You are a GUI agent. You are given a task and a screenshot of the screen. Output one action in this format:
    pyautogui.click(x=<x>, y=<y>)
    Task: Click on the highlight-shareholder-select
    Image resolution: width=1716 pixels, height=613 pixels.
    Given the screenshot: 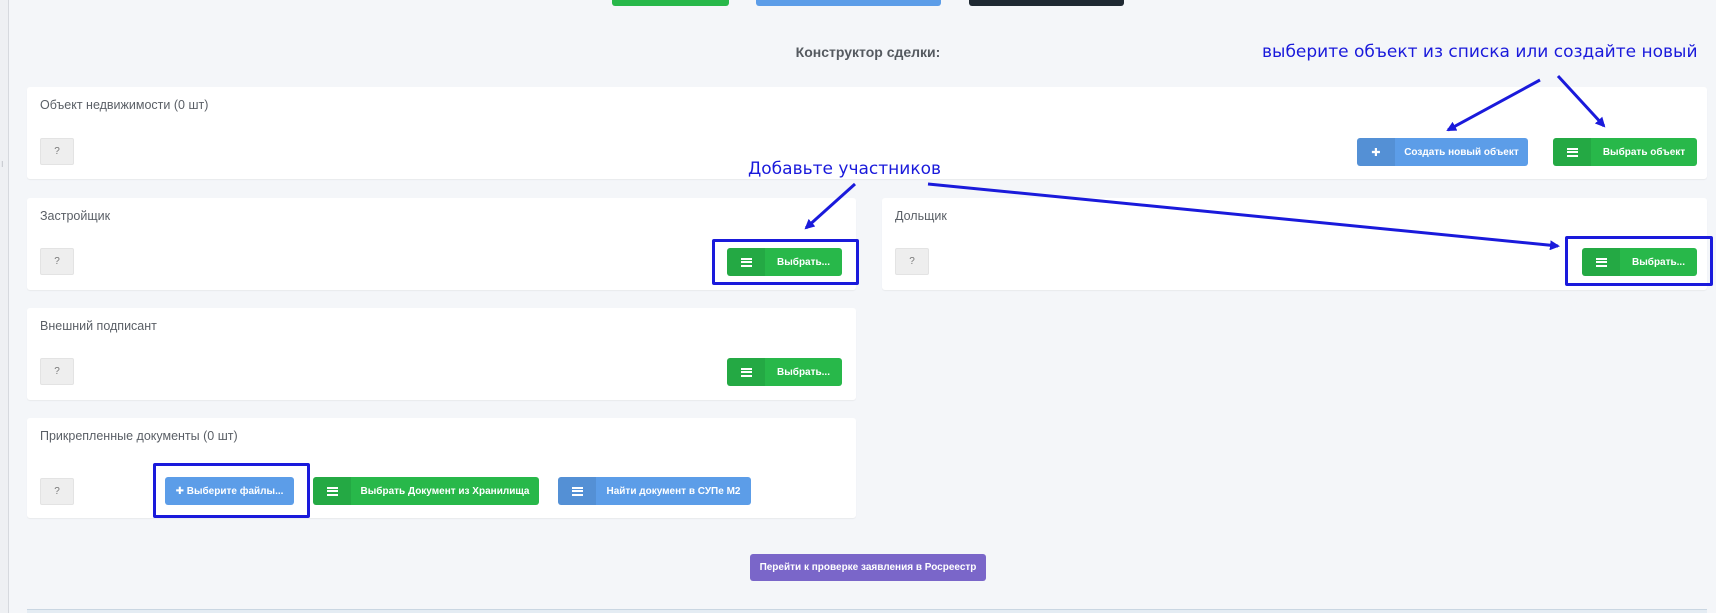 What is the action you would take?
    pyautogui.click(x=1639, y=261)
    